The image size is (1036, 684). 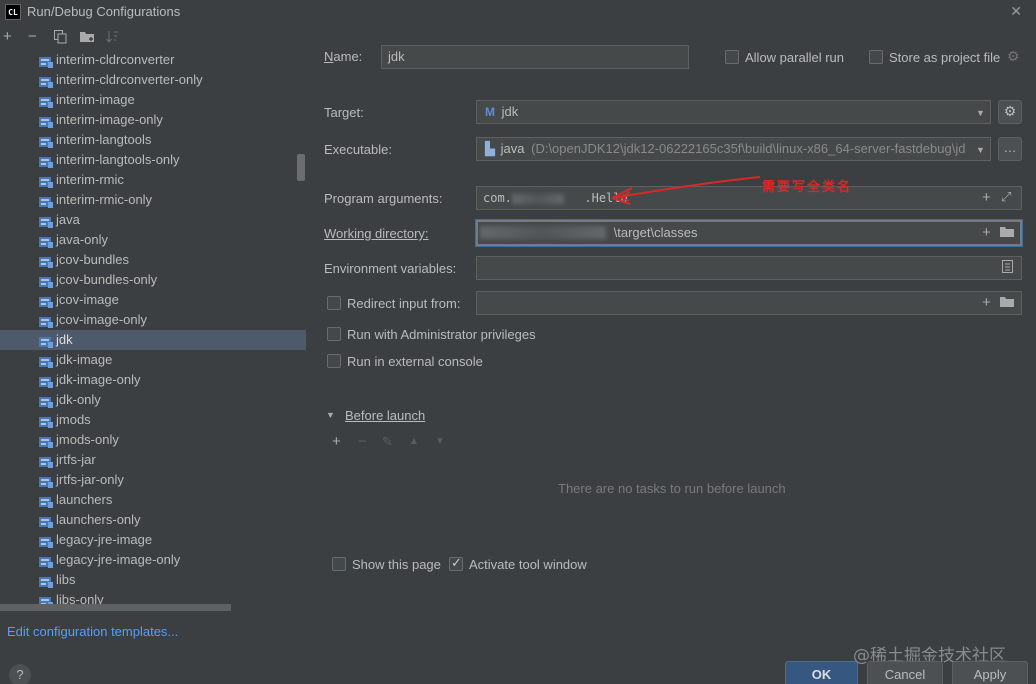 I want to click on expand-icon: ⤢, so click(x=1006, y=197).